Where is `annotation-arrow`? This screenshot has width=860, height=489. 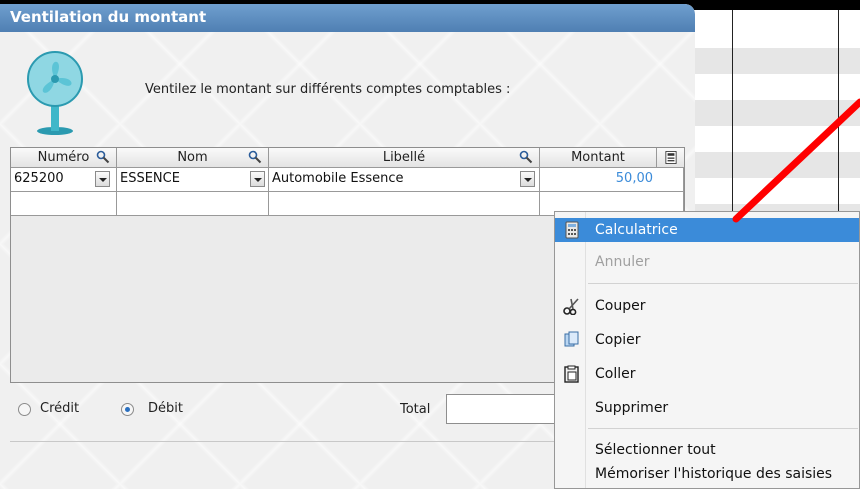 annotation-arrow is located at coordinates (796, 160).